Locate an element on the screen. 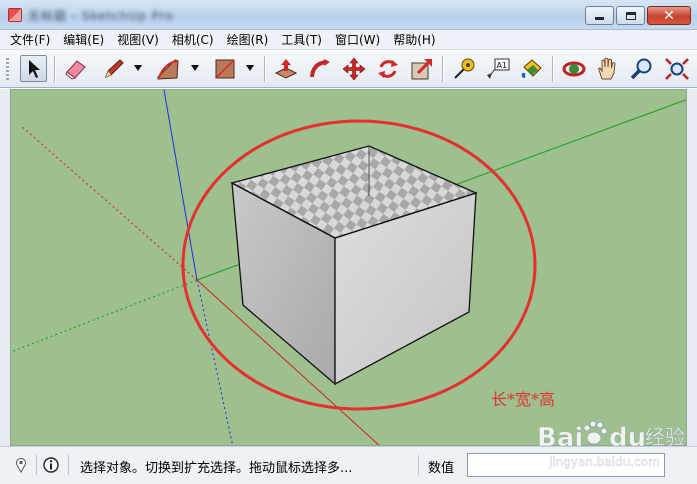  info-icon is located at coordinates (51, 465).